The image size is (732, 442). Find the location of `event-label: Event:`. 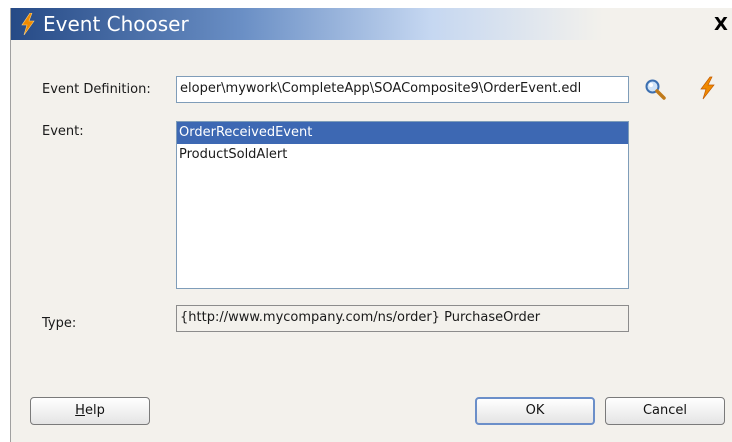

event-label: Event: is located at coordinates (63, 131).